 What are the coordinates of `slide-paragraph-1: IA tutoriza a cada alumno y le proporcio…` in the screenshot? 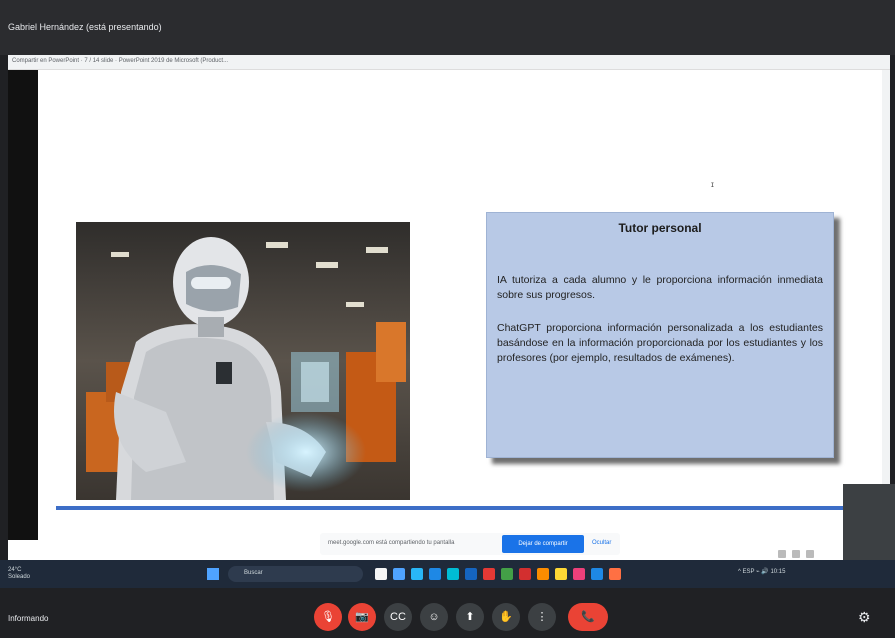 It's located at (660, 287).